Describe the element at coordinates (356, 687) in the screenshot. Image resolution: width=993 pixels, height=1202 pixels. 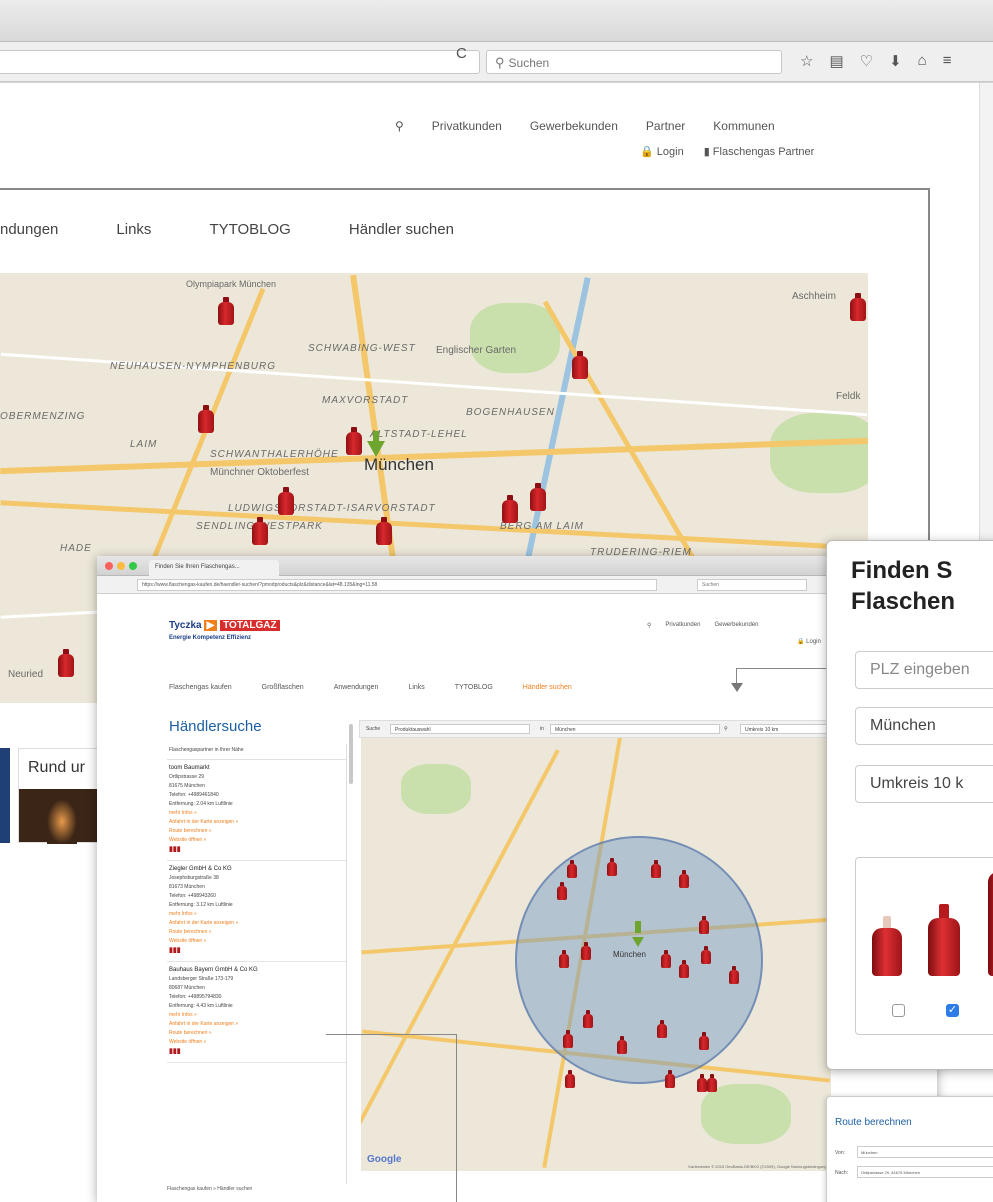
I see `nav-anwendungen: Anwendungen` at that location.